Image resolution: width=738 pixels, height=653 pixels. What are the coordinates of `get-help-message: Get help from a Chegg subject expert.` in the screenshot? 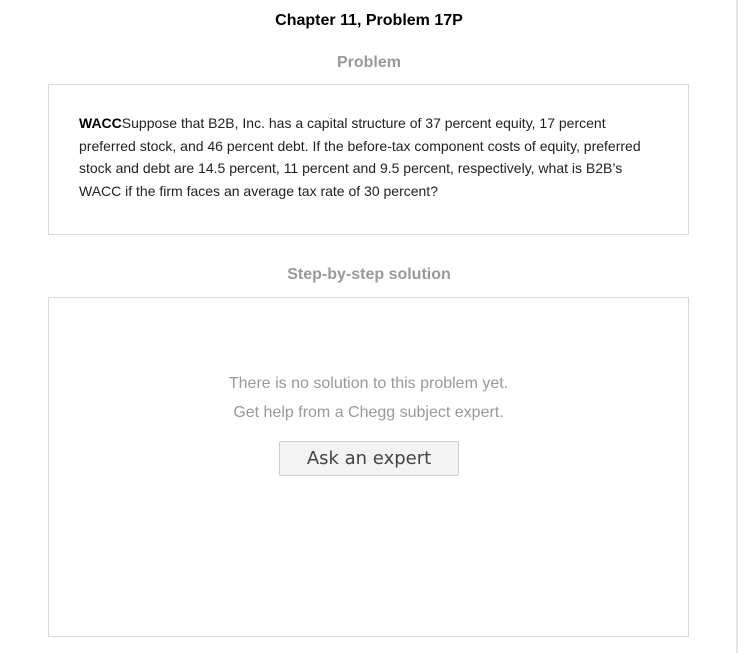 It's located at (368, 412).